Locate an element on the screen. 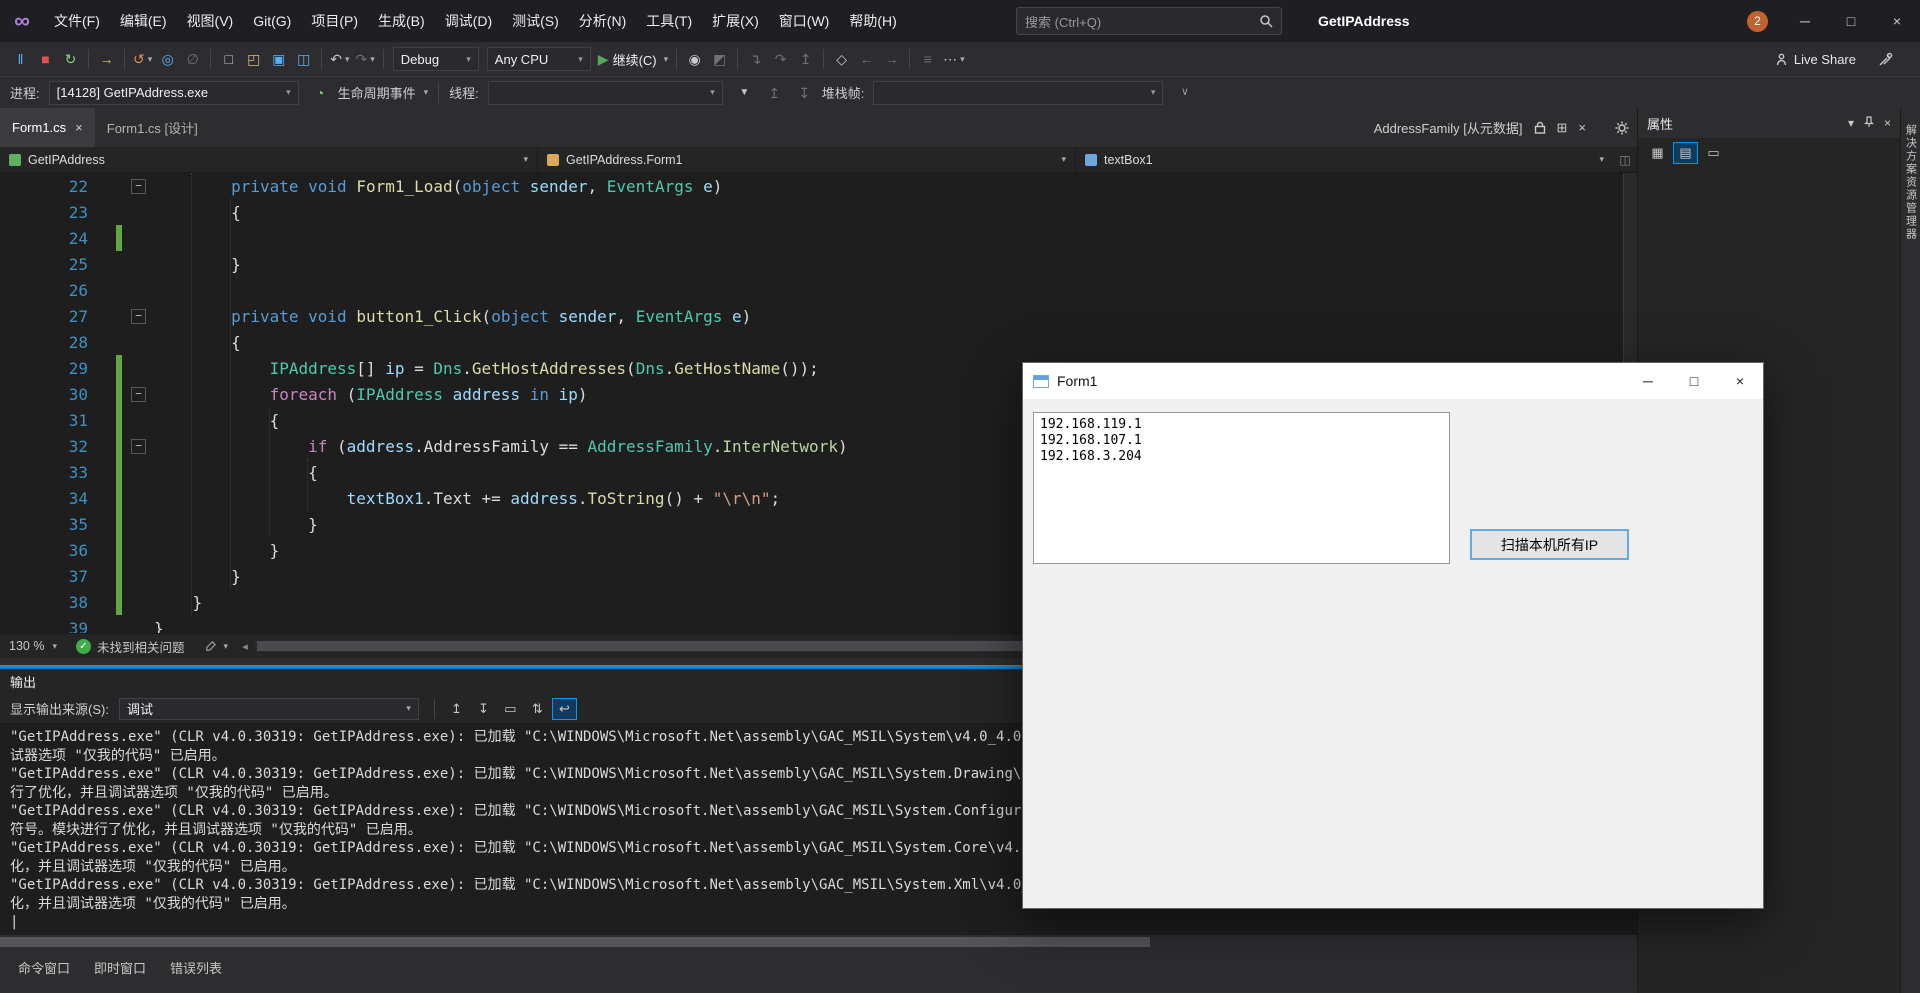 The width and height of the screenshot is (1920, 993). stop-debugging-icon: ■ is located at coordinates (45, 59).